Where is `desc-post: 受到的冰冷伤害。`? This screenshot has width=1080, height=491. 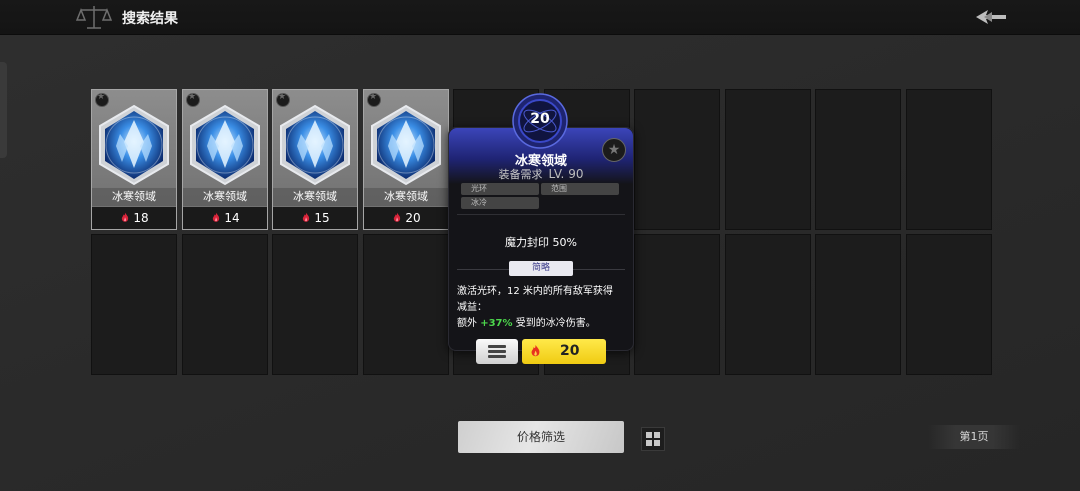 desc-post: 受到的冰冷伤害。 is located at coordinates (554, 323).